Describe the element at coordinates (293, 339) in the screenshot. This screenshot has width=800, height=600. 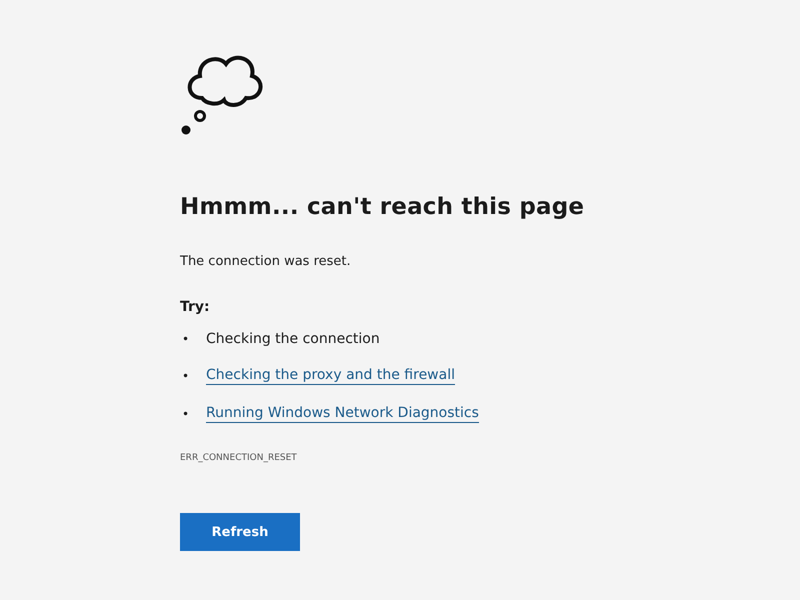
I see `suggestion-text: Checking the connection` at that location.